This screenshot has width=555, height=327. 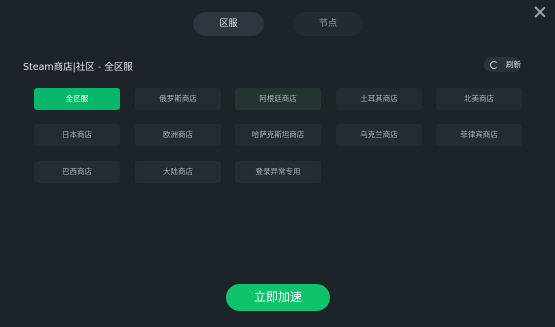 What do you see at coordinates (59, 67) in the screenshot?
I see `section-title-main: Steam商店|社区` at bounding box center [59, 67].